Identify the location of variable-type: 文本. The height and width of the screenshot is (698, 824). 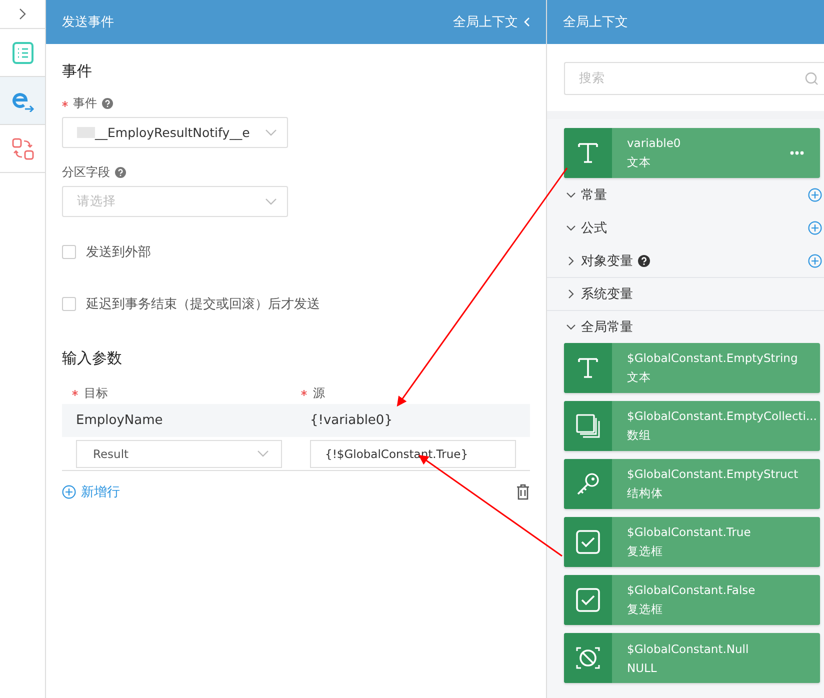
(639, 162).